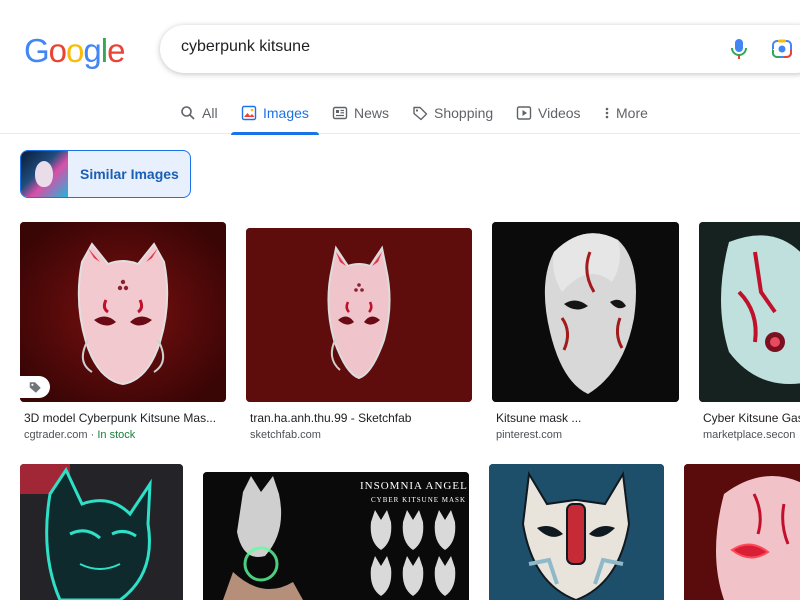 The width and height of the screenshot is (800, 600). What do you see at coordinates (188, 113) in the screenshot?
I see `search-icon` at bounding box center [188, 113].